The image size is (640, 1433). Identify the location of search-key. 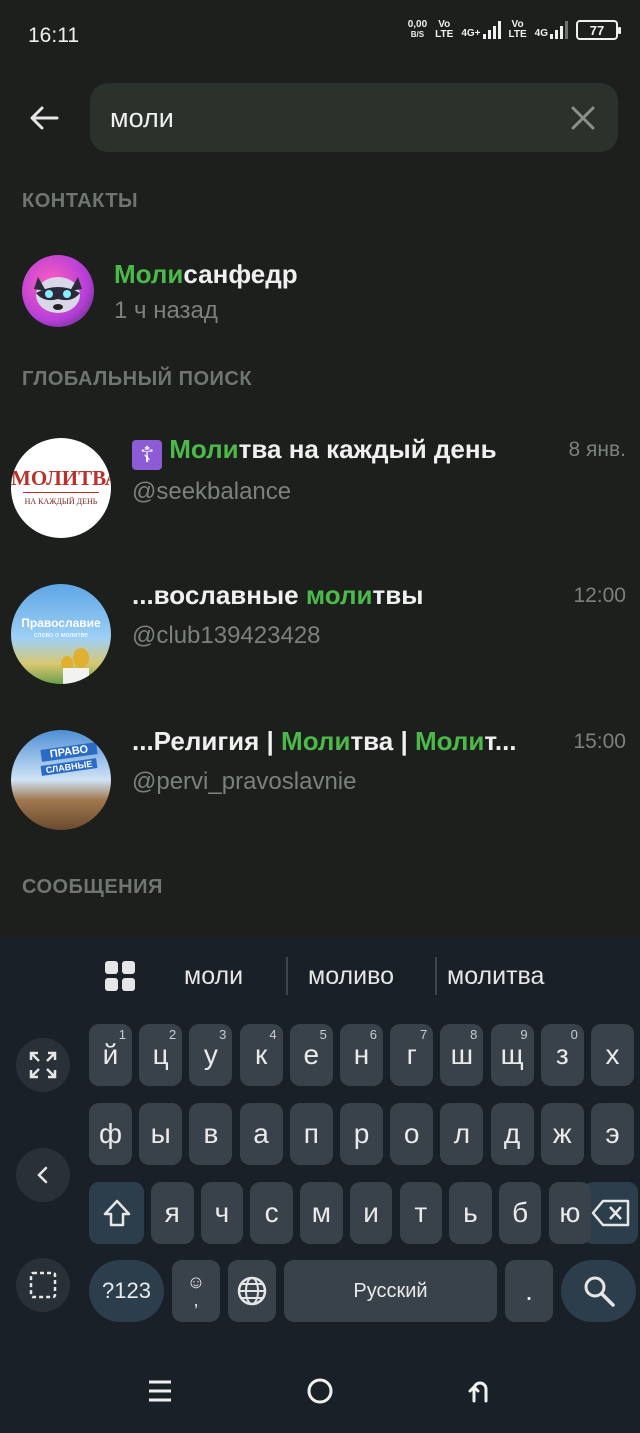
(598, 1291).